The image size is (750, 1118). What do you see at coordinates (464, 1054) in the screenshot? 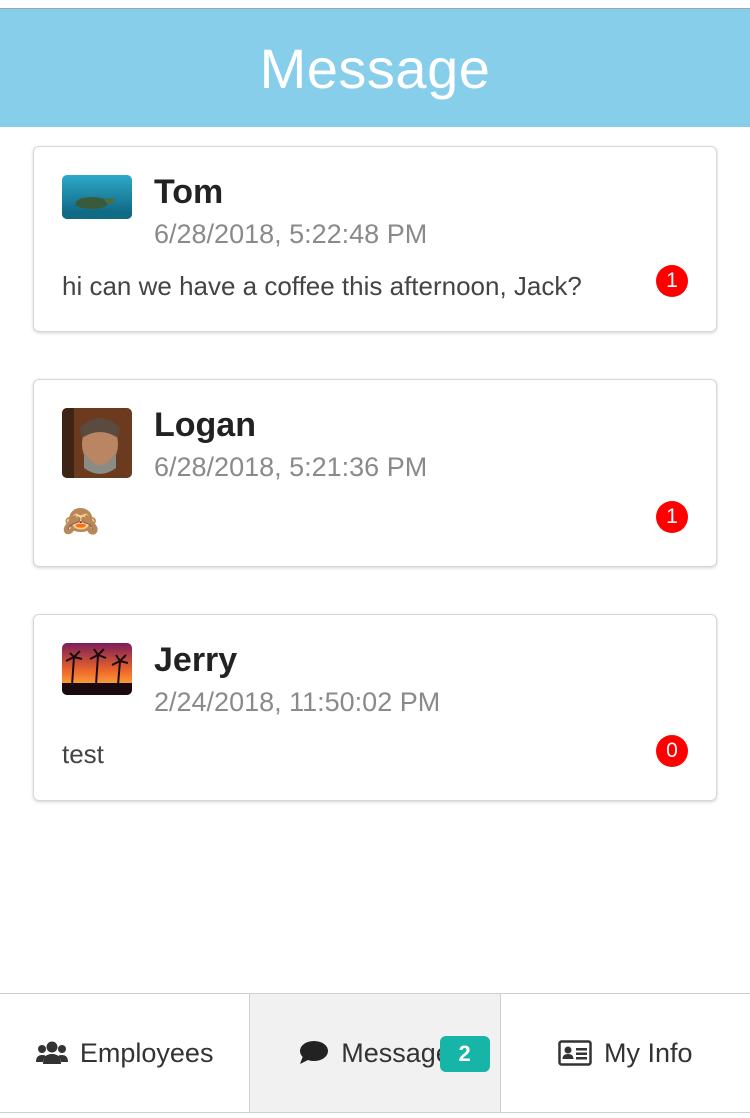
I see `message-count-badge: 2` at bounding box center [464, 1054].